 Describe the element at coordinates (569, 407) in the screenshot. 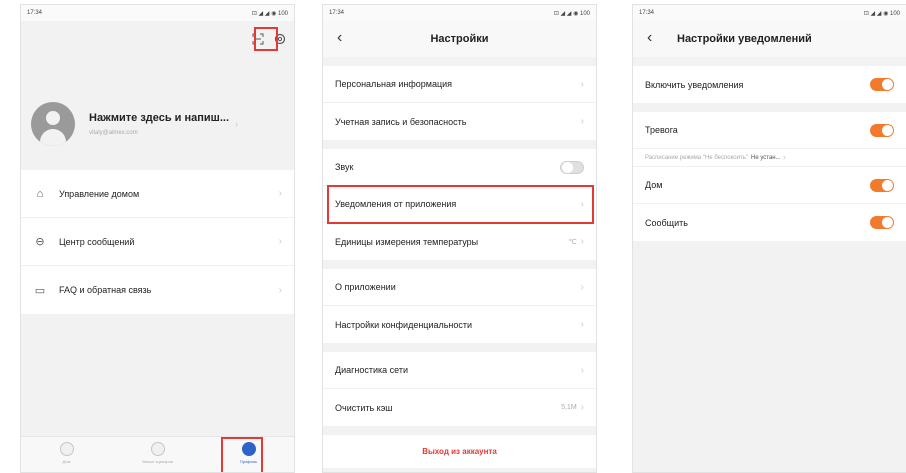

I see `cache-size-value: 5,1M` at that location.